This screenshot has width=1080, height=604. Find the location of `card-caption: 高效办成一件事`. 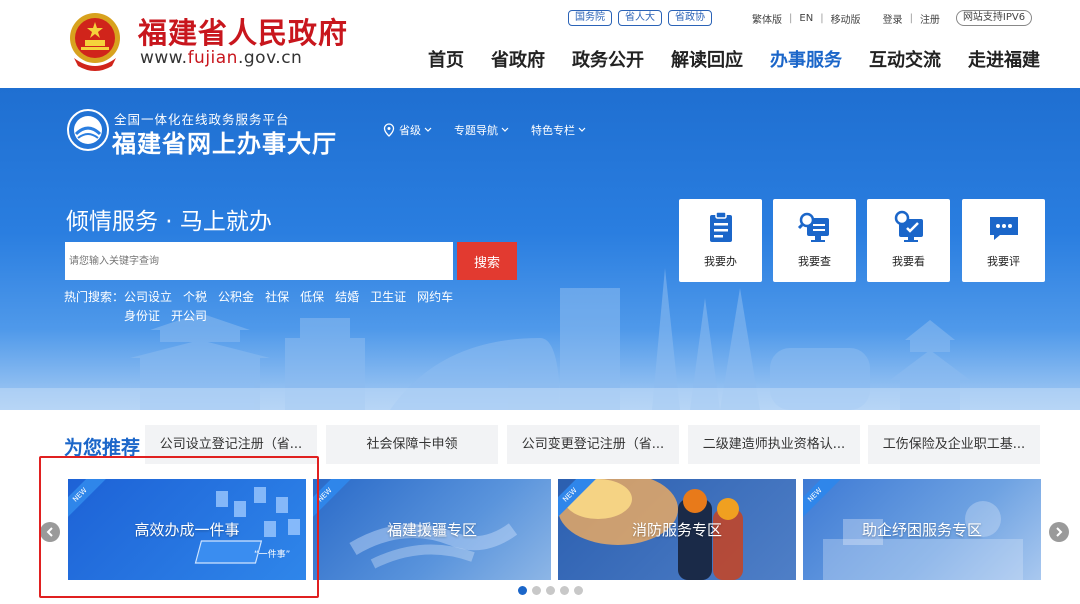

card-caption: 高效办成一件事 is located at coordinates (187, 530).